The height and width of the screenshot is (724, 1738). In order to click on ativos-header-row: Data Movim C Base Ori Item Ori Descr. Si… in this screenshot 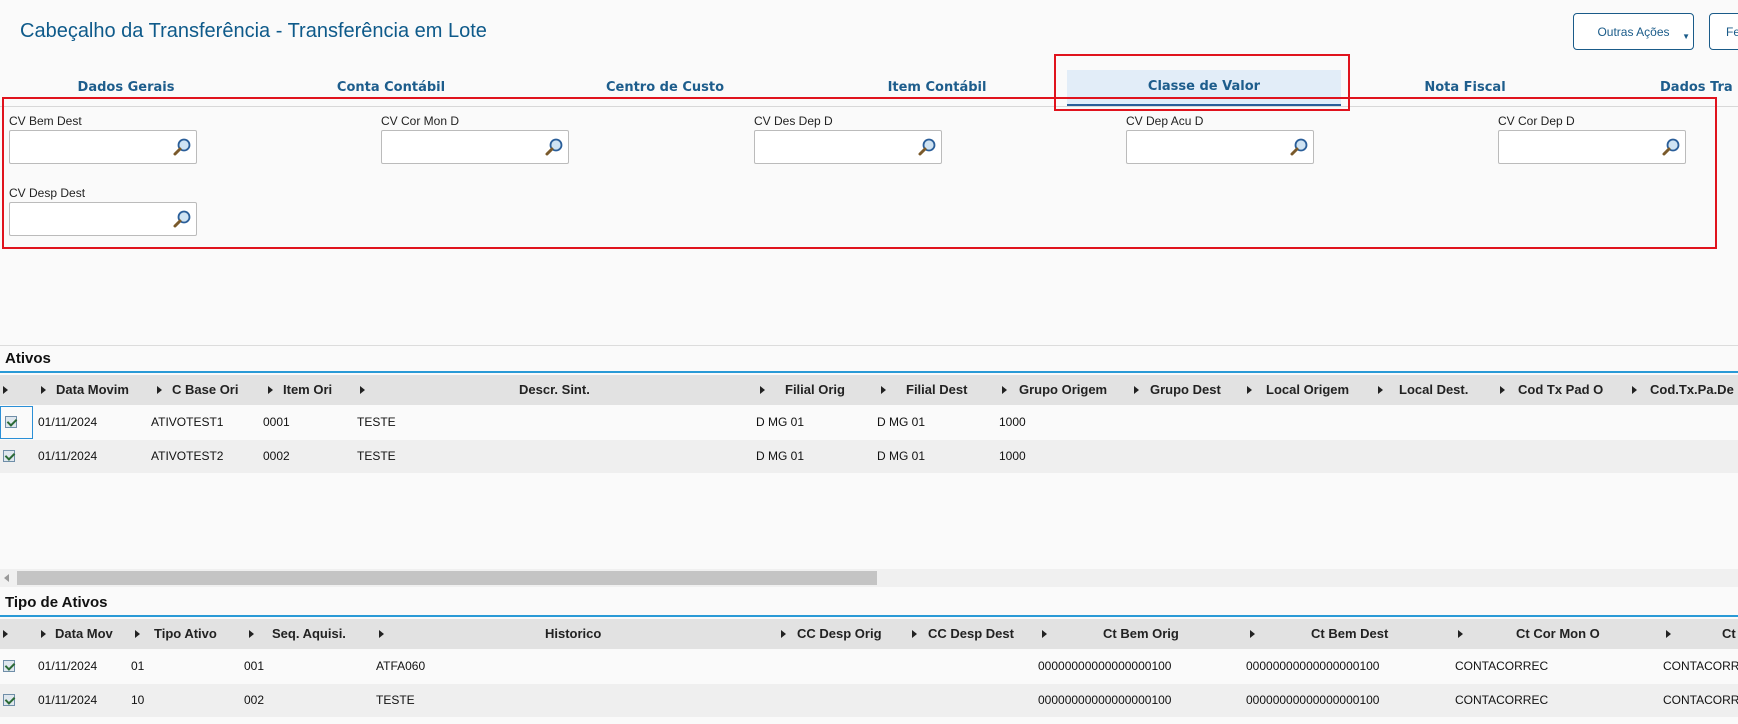, I will do `click(869, 390)`.